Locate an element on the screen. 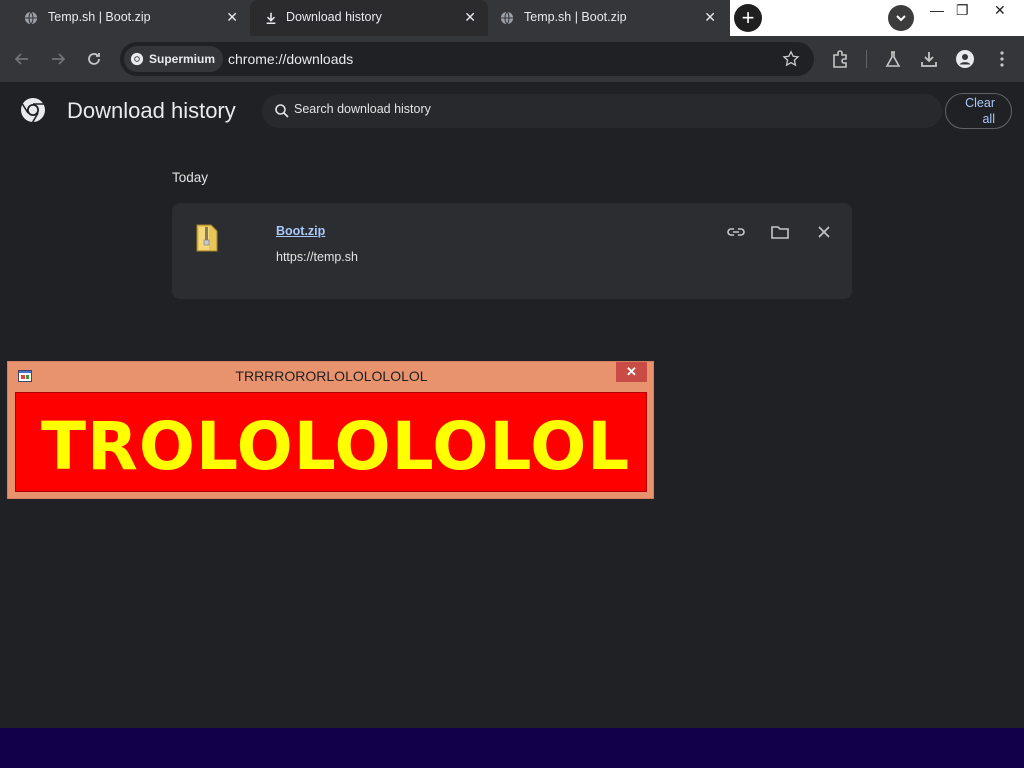  tab-search-button is located at coordinates (901, 18).